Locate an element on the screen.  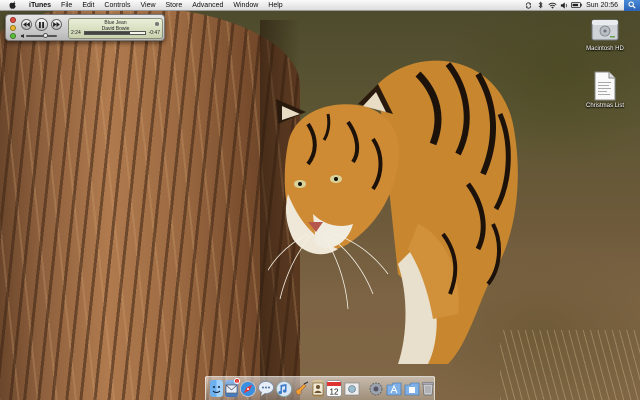
hard-drive-icon is located at coordinates (605, 29).